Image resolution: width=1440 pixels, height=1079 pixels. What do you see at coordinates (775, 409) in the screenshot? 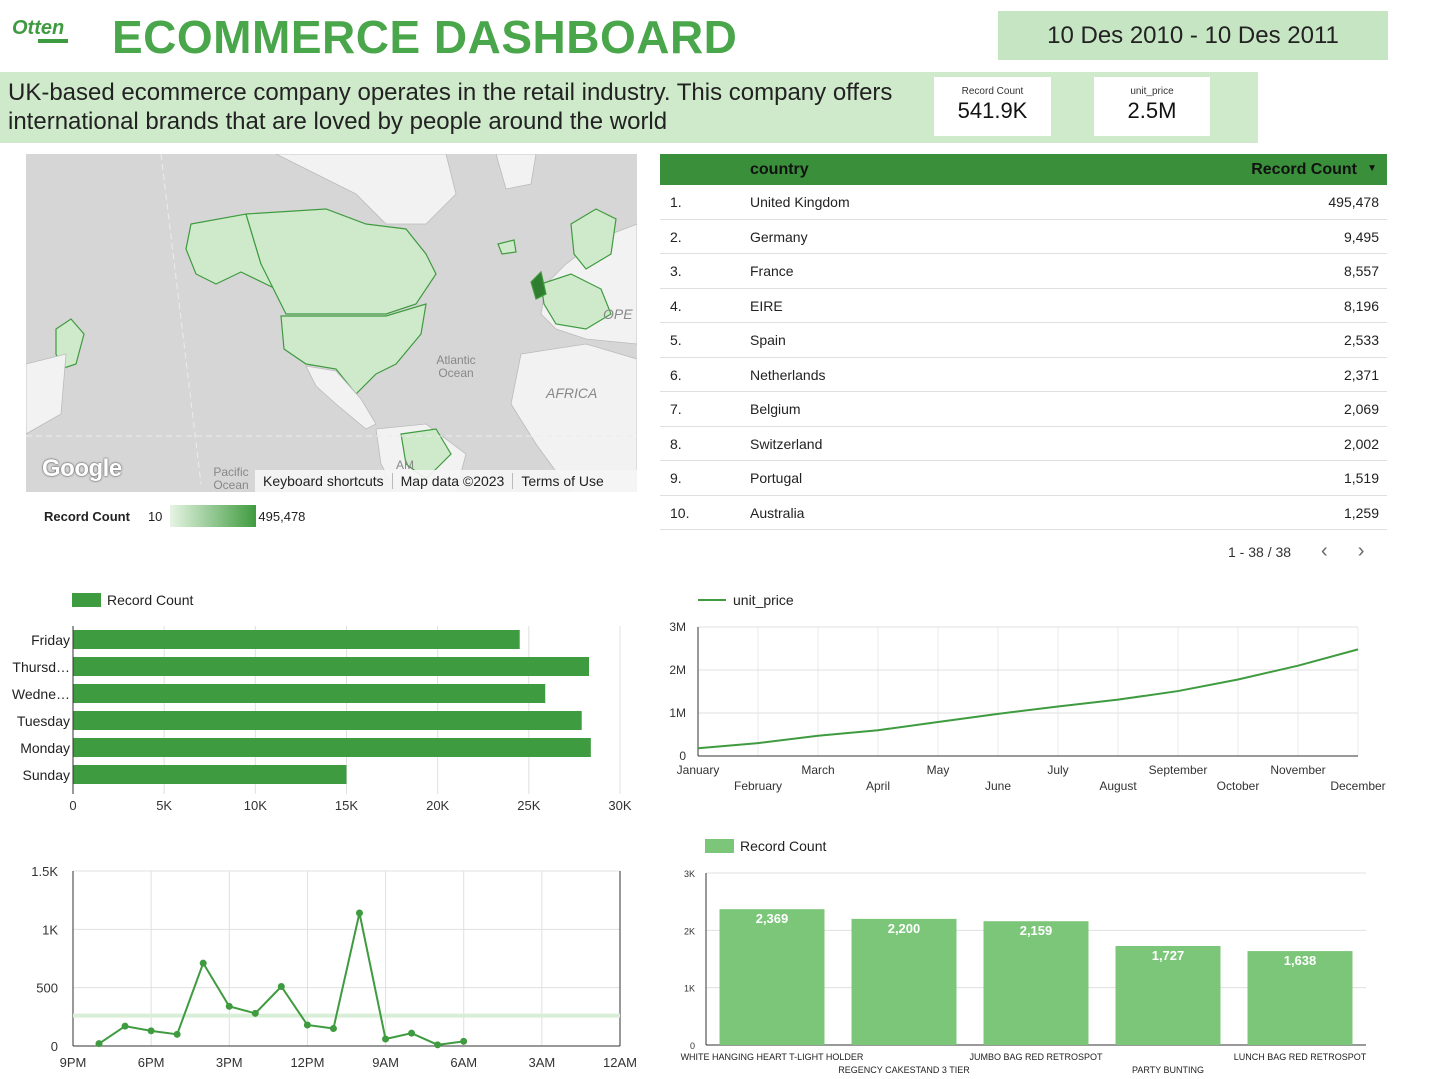
I see `row-country: Belgium` at bounding box center [775, 409].